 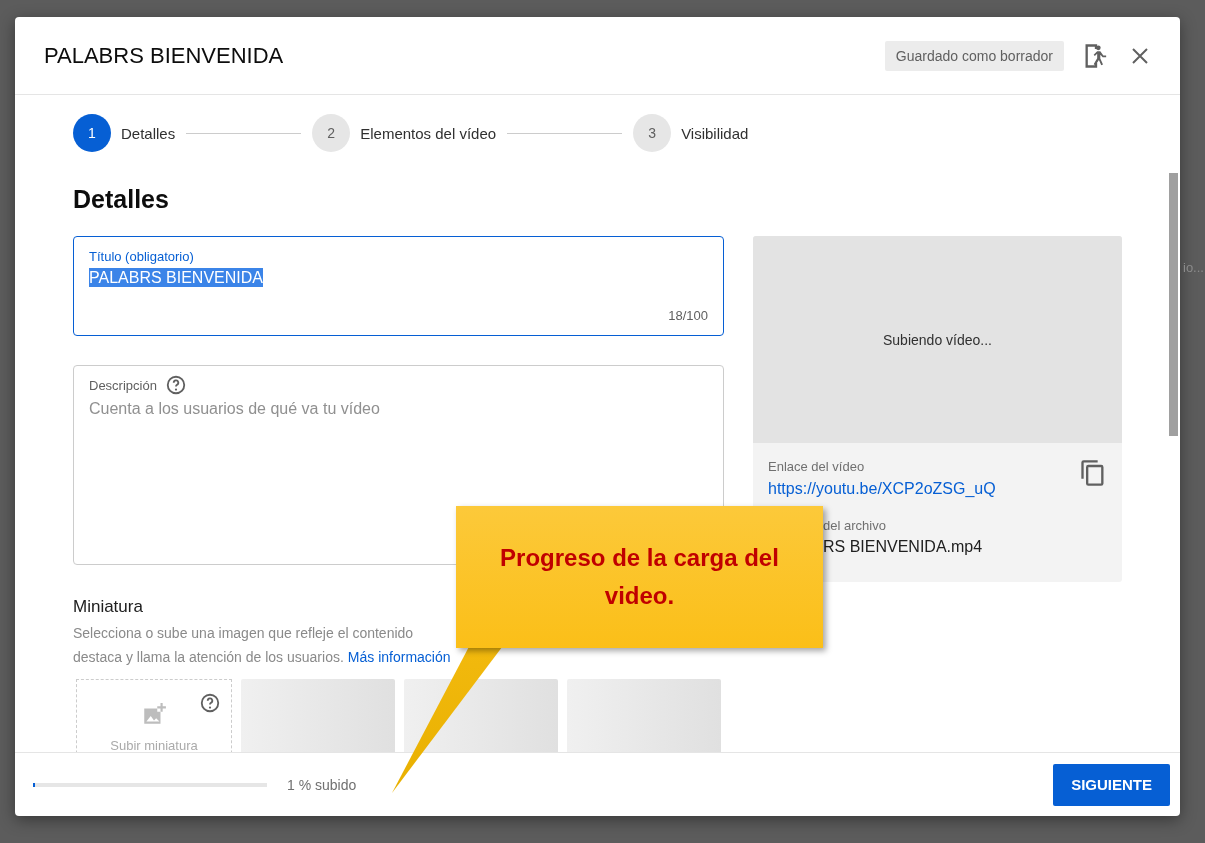 What do you see at coordinates (208, 657) in the screenshot?
I see `thumbnail-description: destaca y llama la atención de los usuarios.` at bounding box center [208, 657].